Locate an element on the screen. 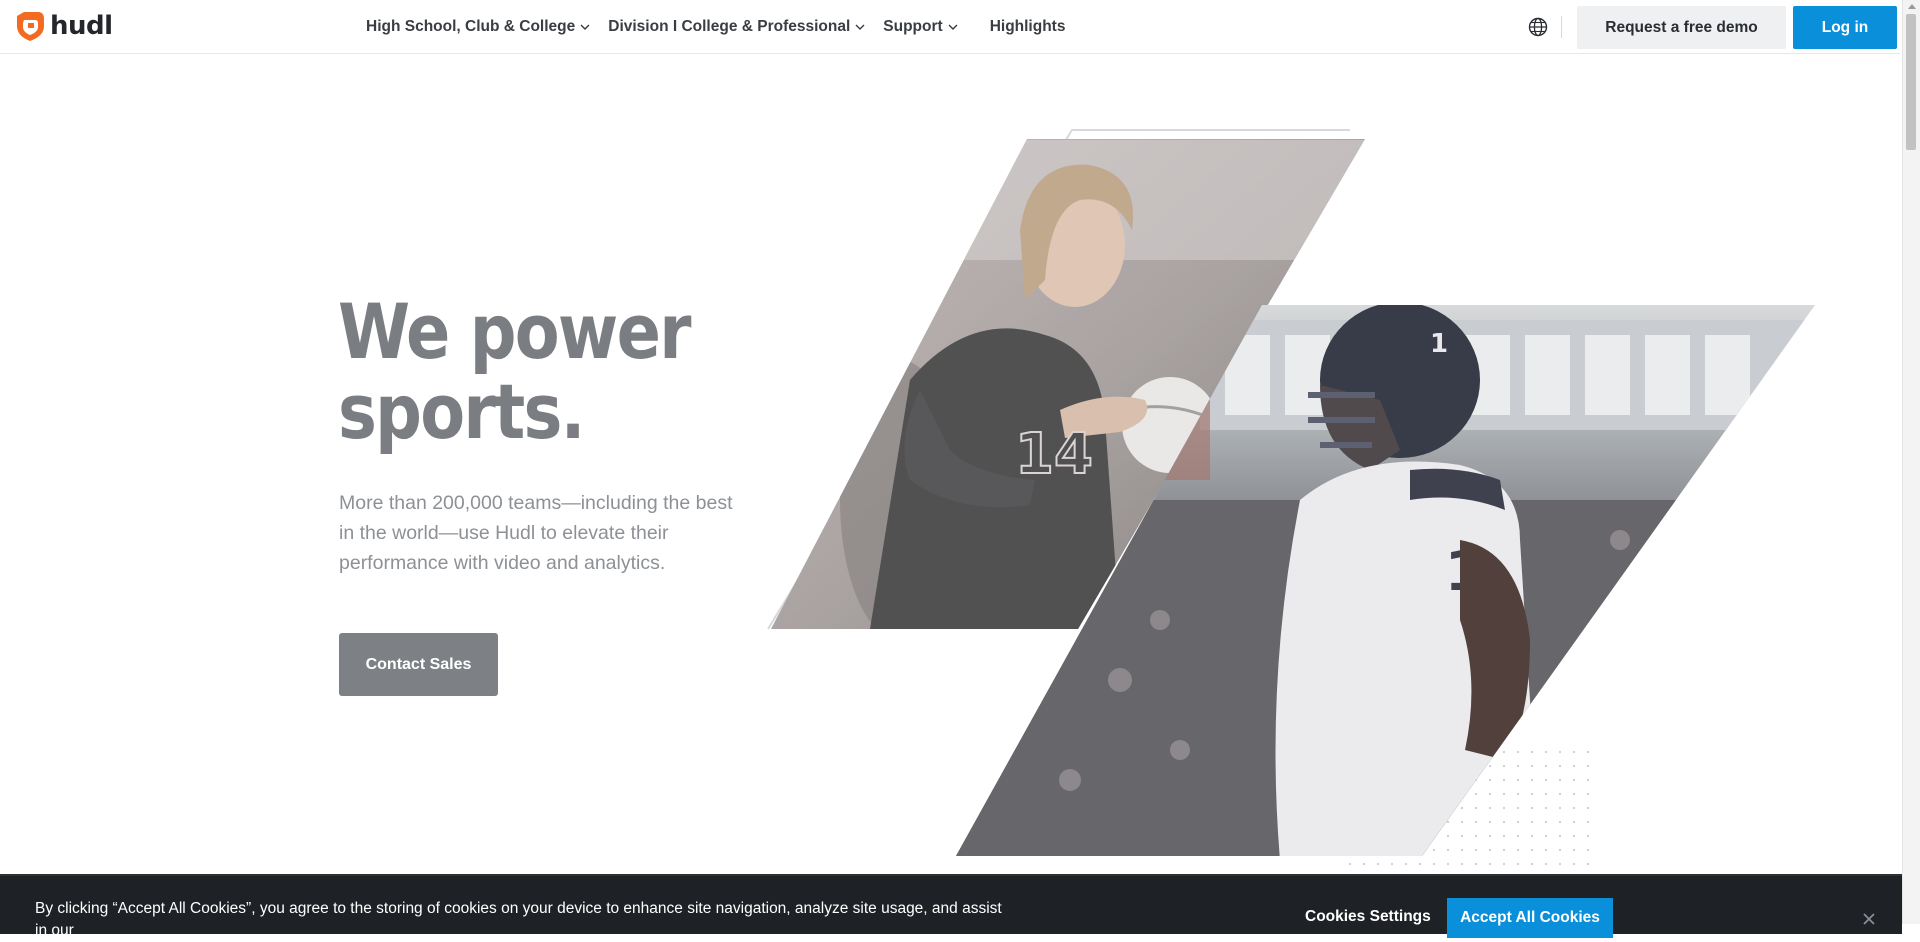  nav-high-school-club-college: High School, Club & College is located at coordinates (478, 27).